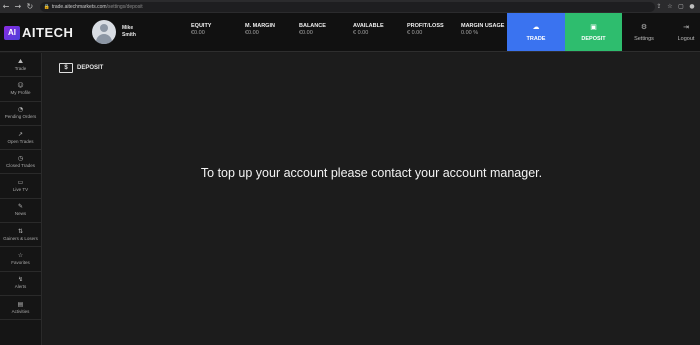 The height and width of the screenshot is (345, 700). I want to click on sidebar-item-news: ✎ News, so click(20, 211).